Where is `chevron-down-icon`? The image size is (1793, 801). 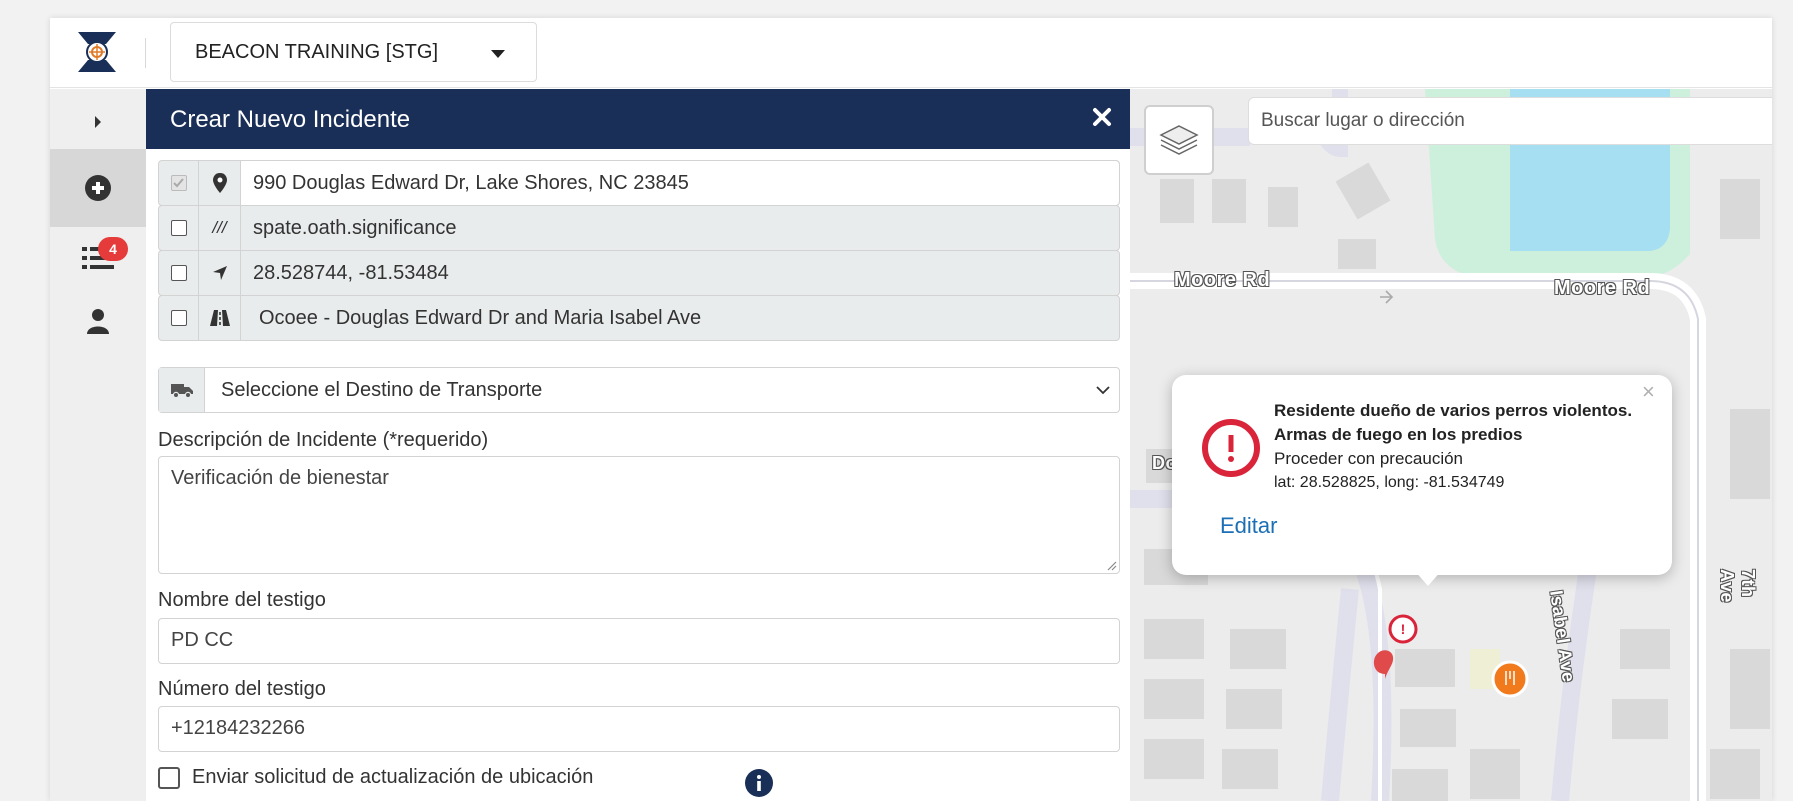 chevron-down-icon is located at coordinates (1103, 390).